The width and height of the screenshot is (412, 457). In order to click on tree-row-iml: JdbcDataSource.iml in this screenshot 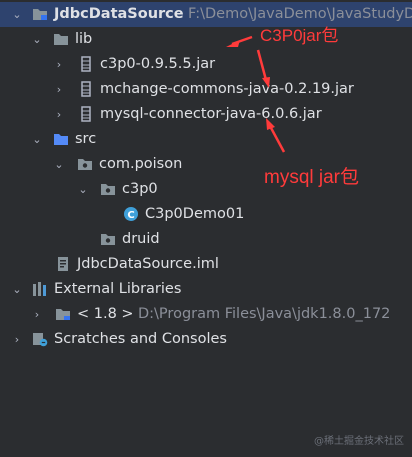, I will do `click(206, 264)`.